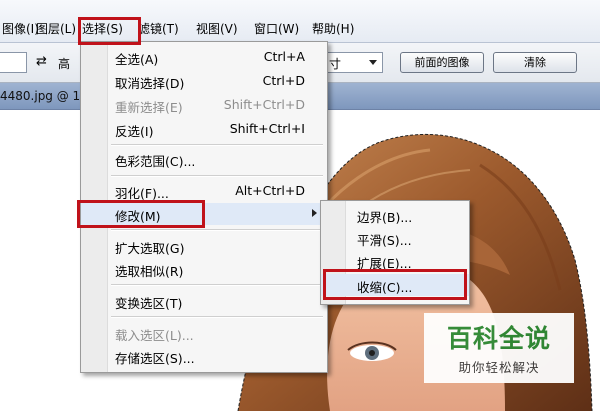 This screenshot has width=600, height=411. I want to click on height-label: 高, so click(64, 64).